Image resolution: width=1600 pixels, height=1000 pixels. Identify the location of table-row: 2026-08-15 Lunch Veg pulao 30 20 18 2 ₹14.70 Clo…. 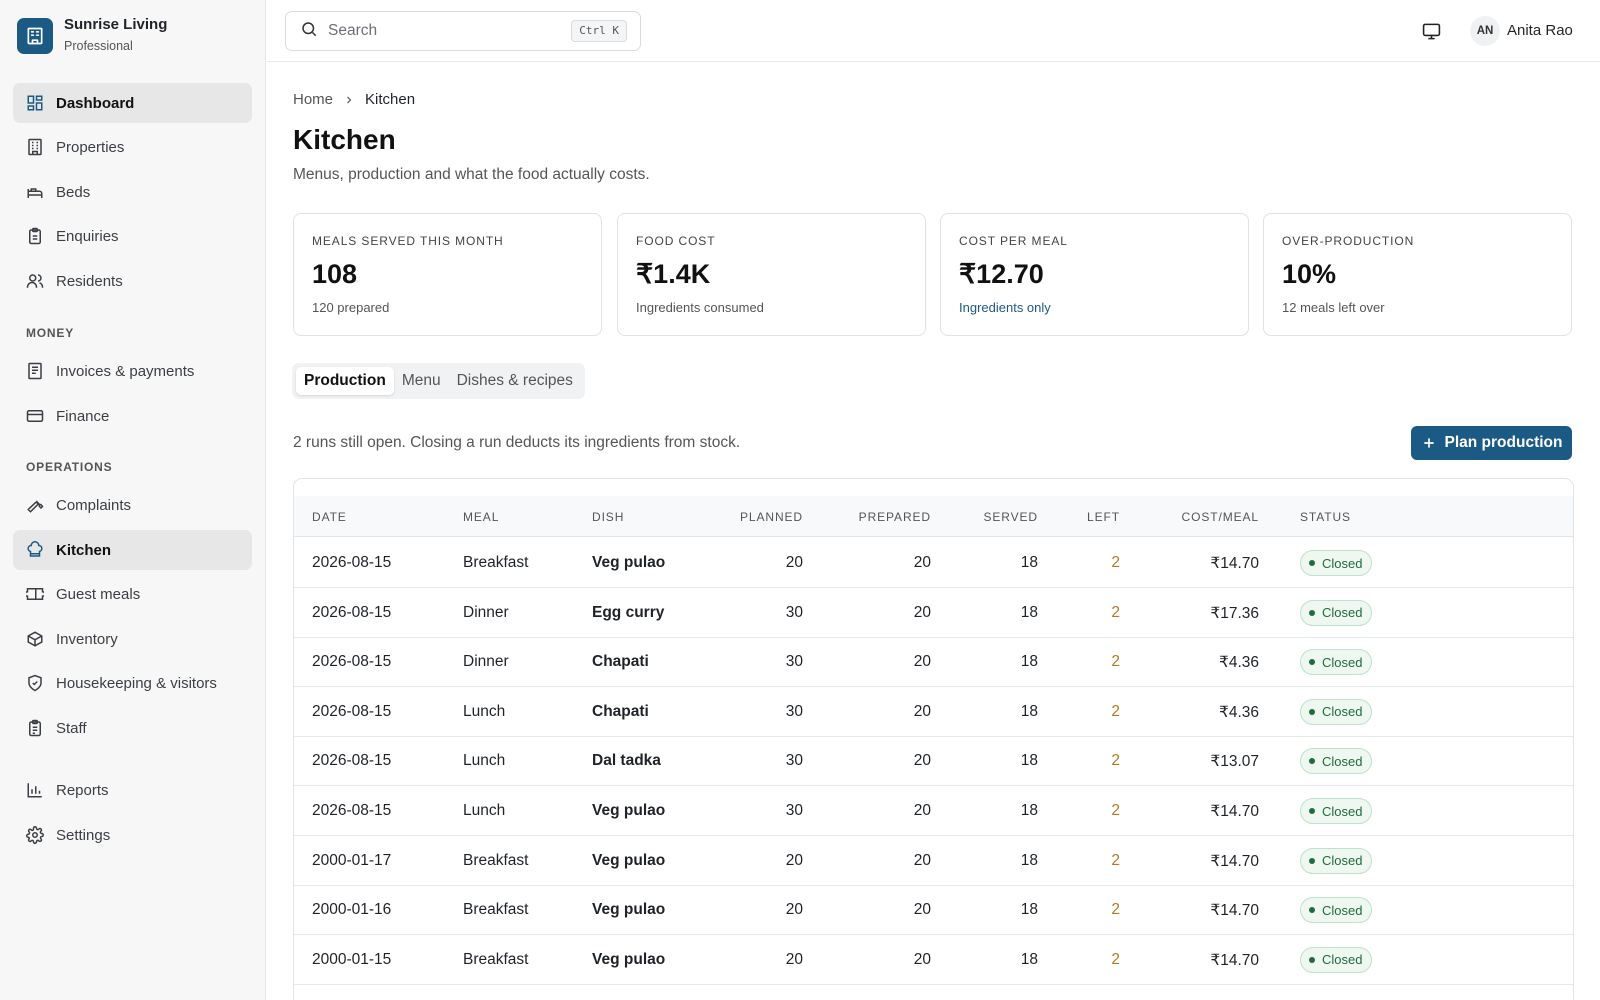
(933, 811).